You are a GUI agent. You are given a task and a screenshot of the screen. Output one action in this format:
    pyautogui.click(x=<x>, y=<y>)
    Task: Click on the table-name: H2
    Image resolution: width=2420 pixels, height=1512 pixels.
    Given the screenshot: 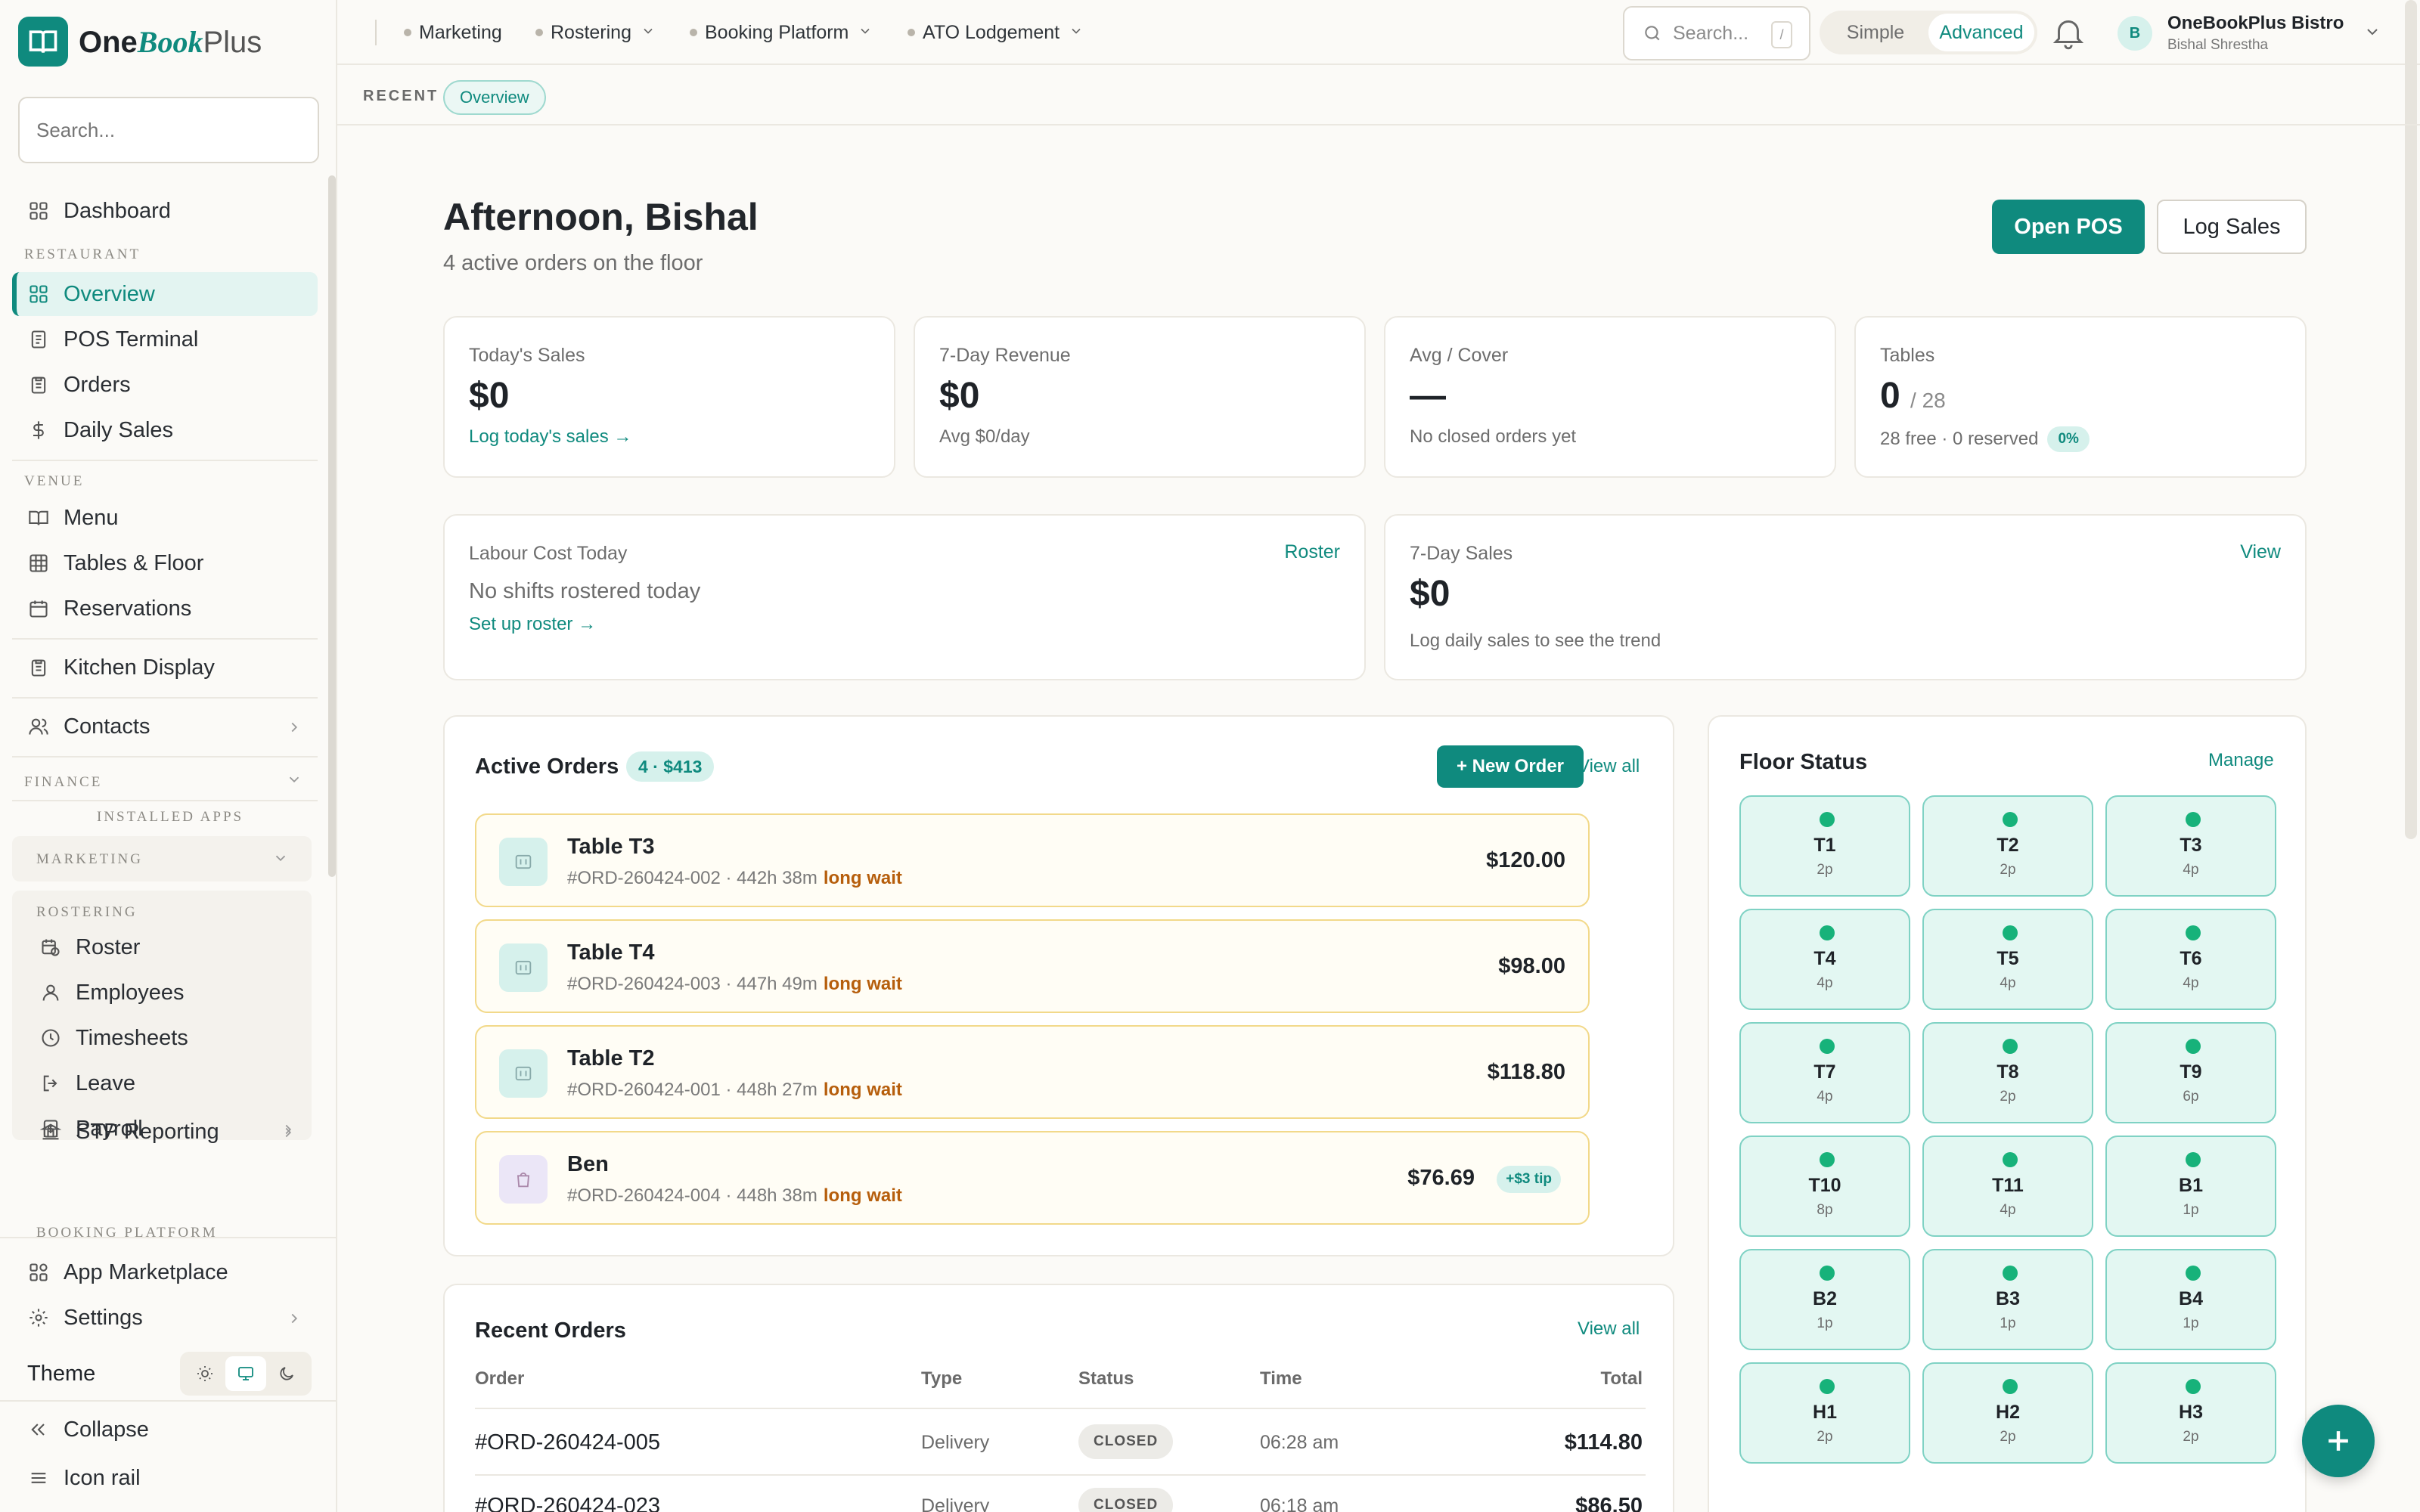 What is the action you would take?
    pyautogui.click(x=2008, y=1412)
    